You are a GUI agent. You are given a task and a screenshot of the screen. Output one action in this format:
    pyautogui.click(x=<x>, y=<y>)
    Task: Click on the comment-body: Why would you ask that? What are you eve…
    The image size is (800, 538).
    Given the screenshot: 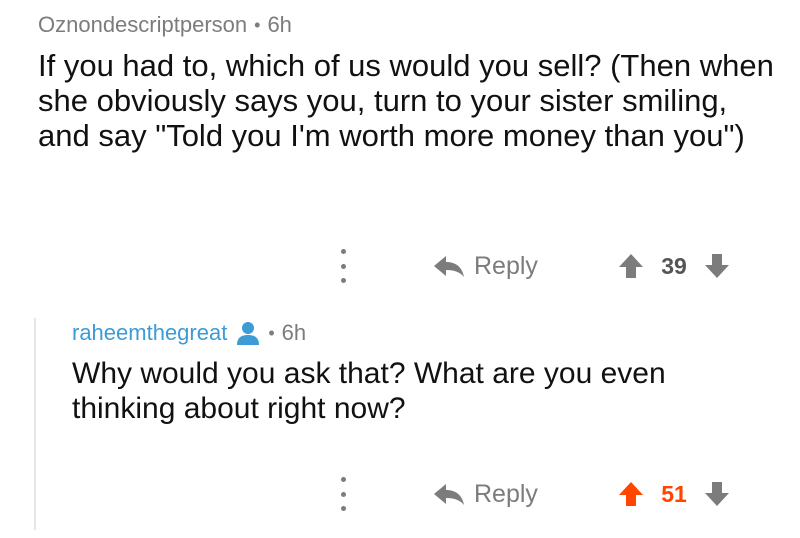 What is the action you would take?
    pyautogui.click(x=369, y=391)
    